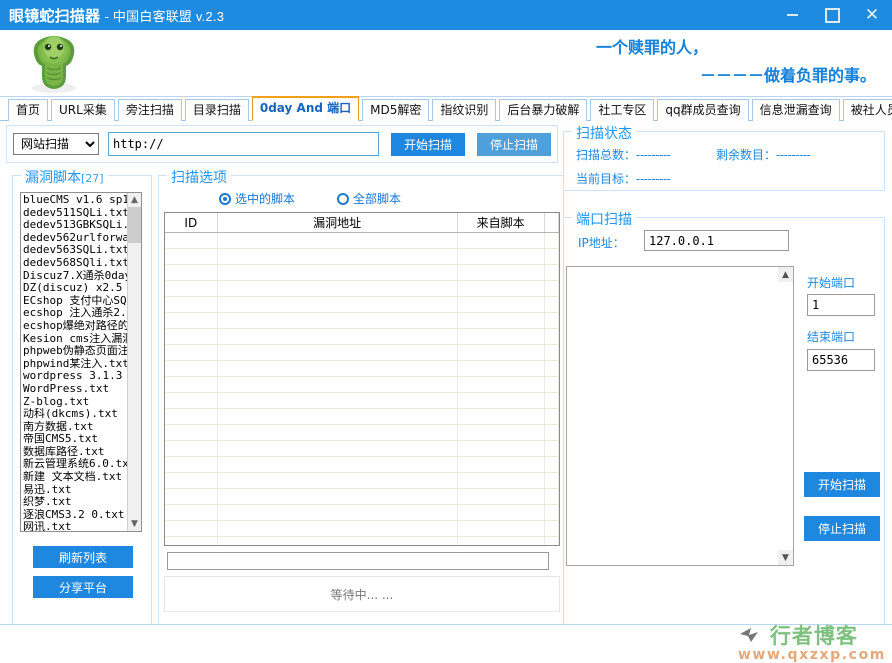 The width and height of the screenshot is (892, 663). What do you see at coordinates (464, 110) in the screenshot?
I see `tab-6: 指纹识别` at bounding box center [464, 110].